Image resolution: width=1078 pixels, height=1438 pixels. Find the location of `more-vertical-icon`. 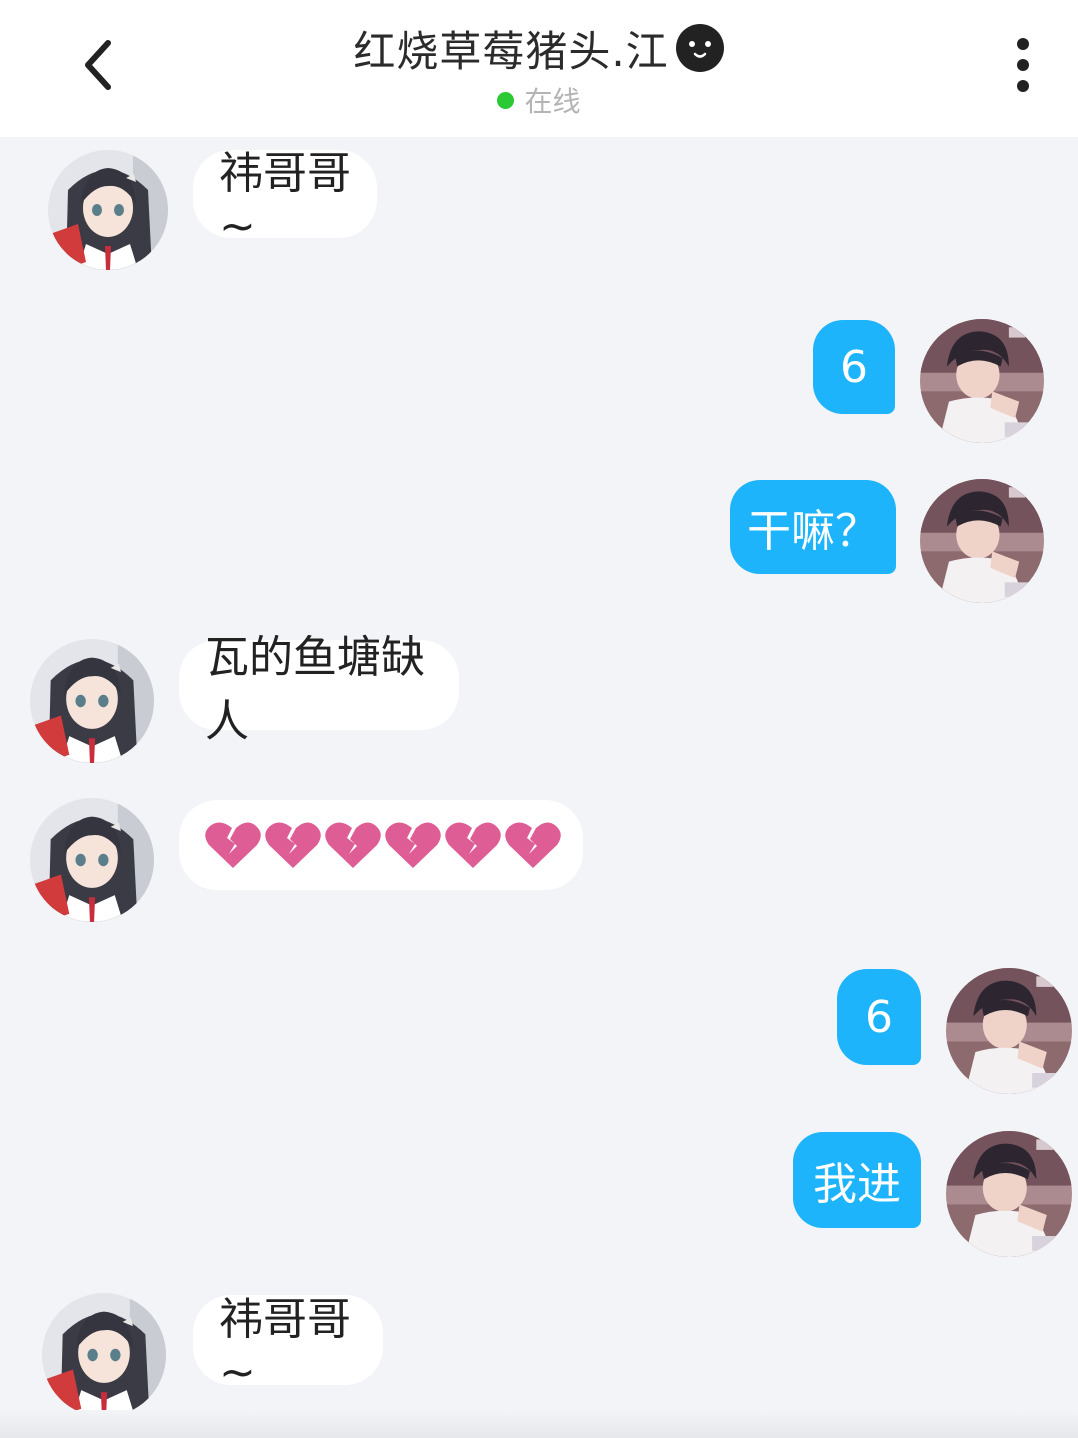

more-vertical-icon is located at coordinates (1023, 65).